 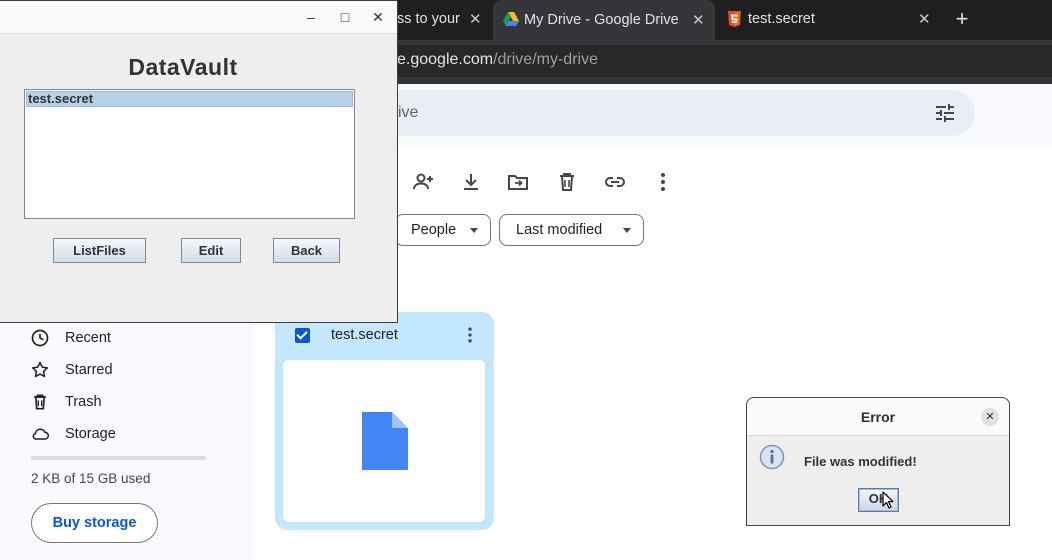 What do you see at coordinates (828, 18) in the screenshot?
I see `tab-test-secret: test.secret ✕` at bounding box center [828, 18].